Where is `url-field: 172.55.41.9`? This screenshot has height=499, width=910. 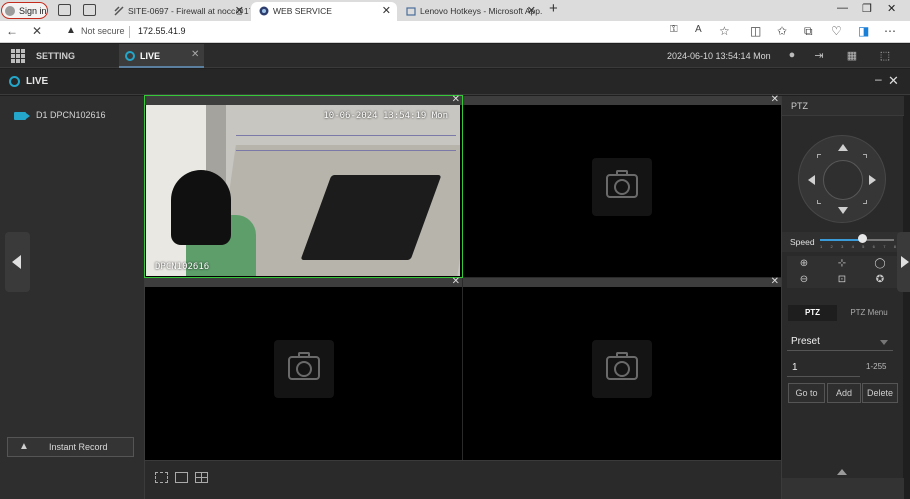 url-field: 172.55.41.9 is located at coordinates (162, 31).